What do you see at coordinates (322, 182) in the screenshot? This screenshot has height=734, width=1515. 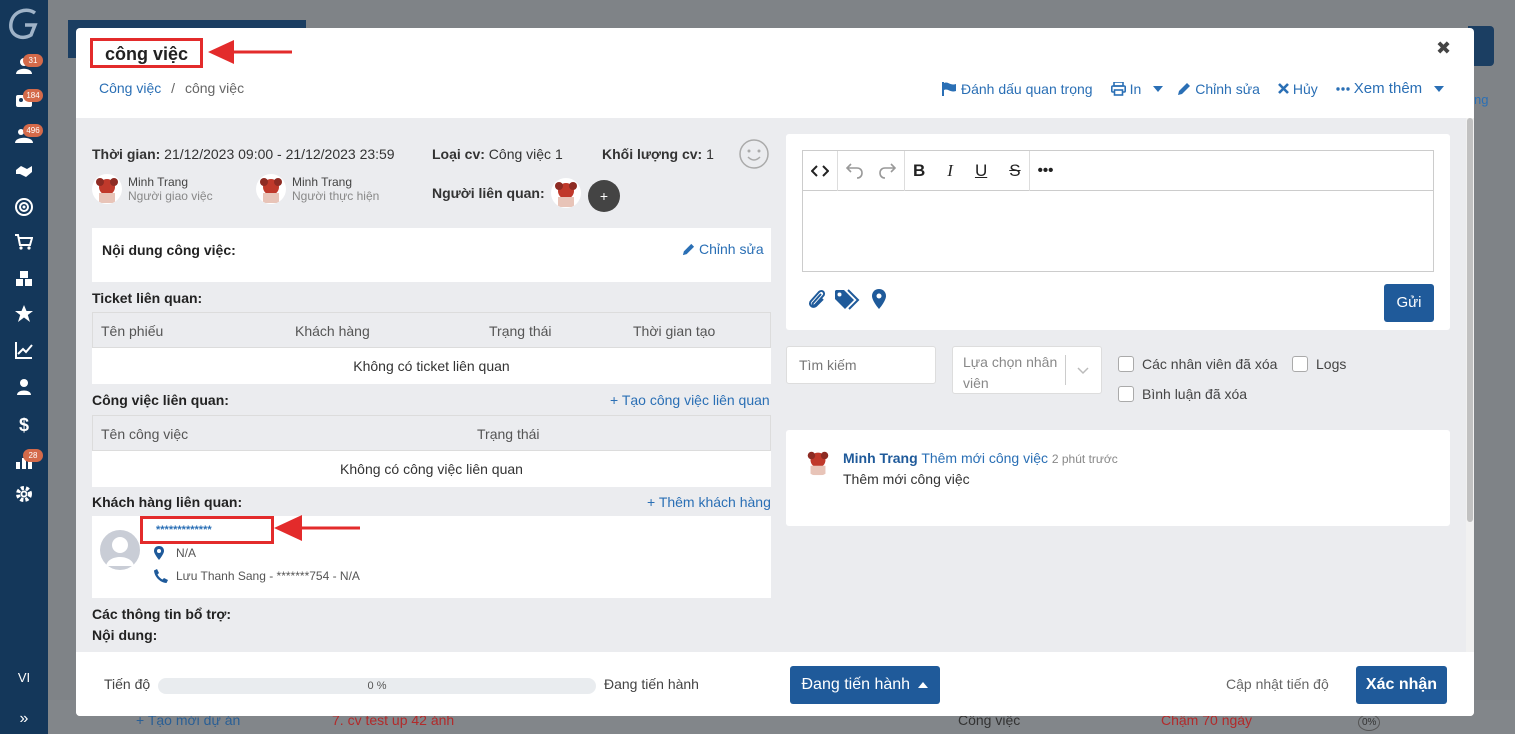 I see `assignee-name: Minh Trang` at bounding box center [322, 182].